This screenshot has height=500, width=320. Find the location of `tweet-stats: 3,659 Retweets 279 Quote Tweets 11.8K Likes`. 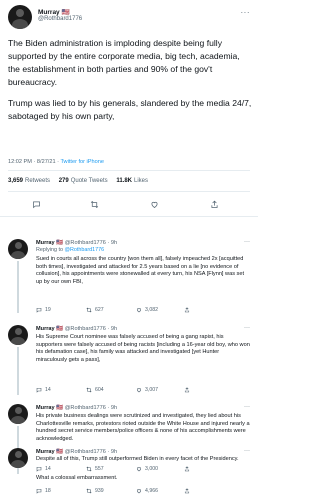

tweet-stats: 3,659 Retweets 279 Quote Tweets 11.8K Likes is located at coordinates (81, 181).